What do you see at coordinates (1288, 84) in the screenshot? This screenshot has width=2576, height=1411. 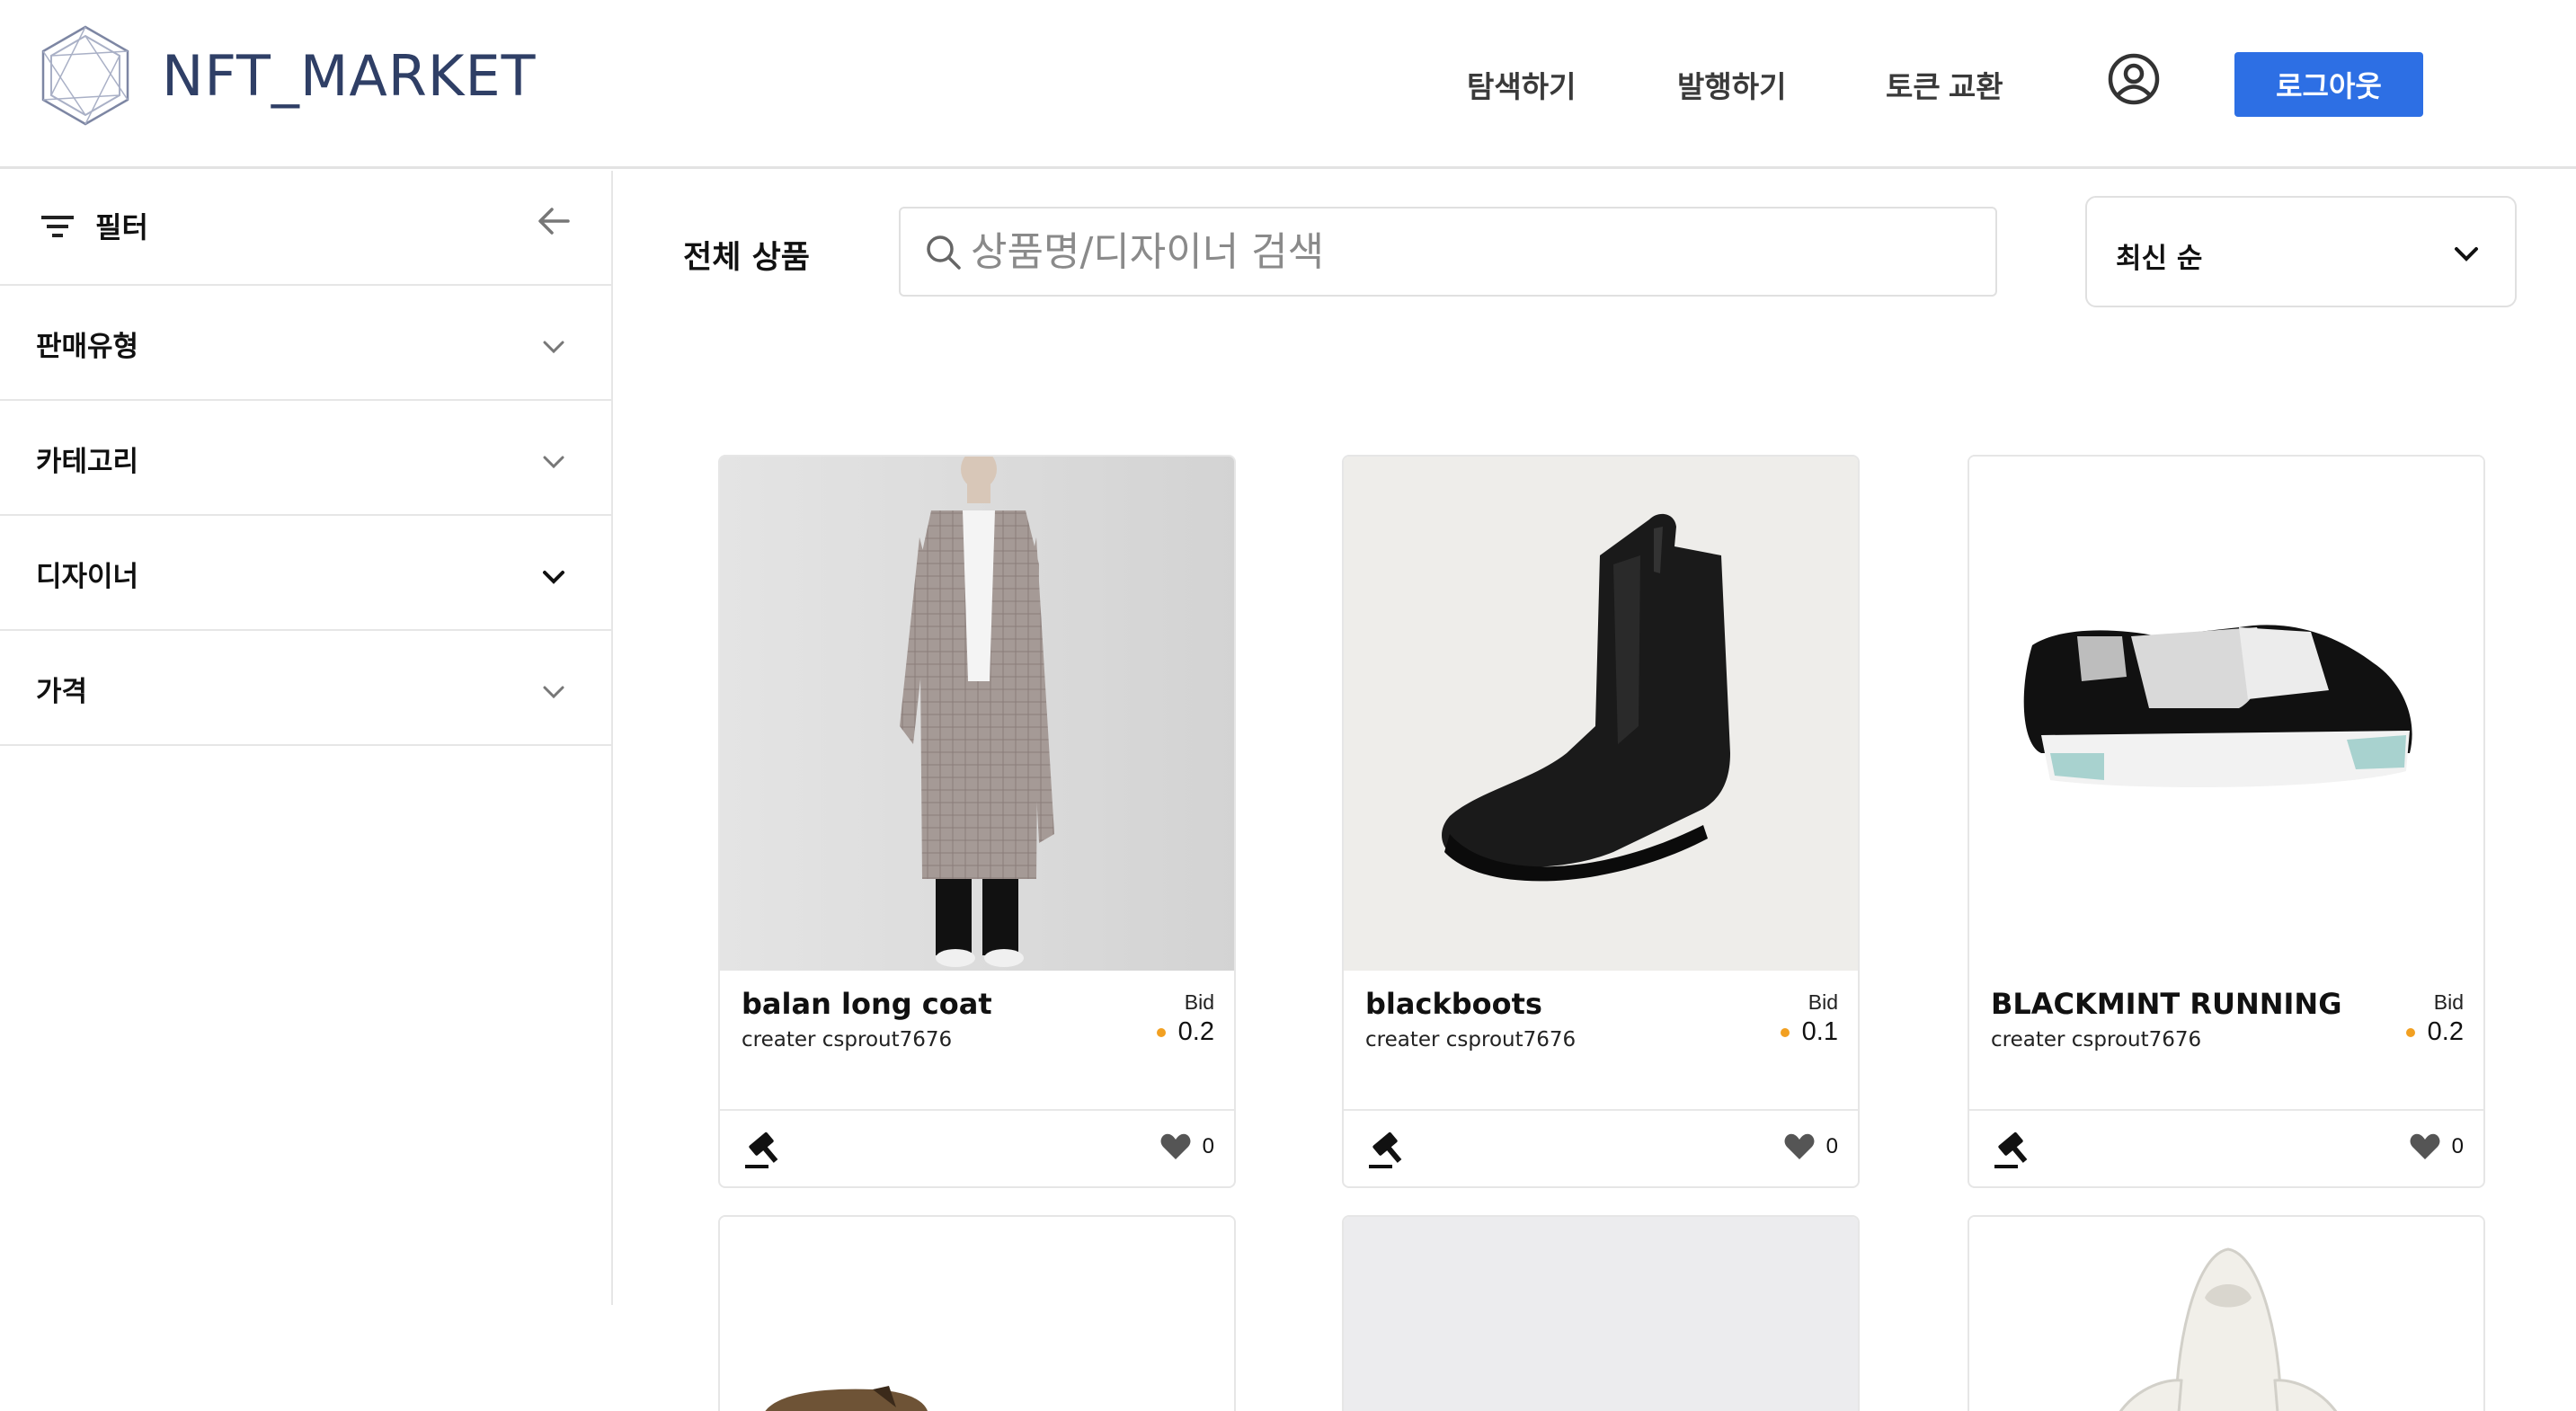 I see `header: NFT_MARKET 탐색하기 발행하기 토큰 교환 로그아웃` at bounding box center [1288, 84].